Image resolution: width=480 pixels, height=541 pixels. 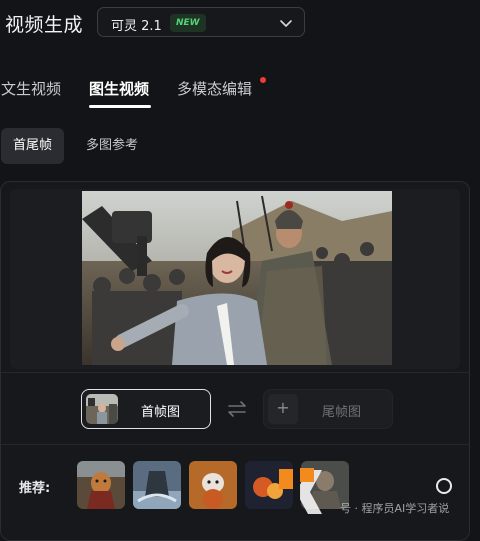 What do you see at coordinates (161, 412) in the screenshot?
I see `start-frame-label: 首帧图` at bounding box center [161, 412].